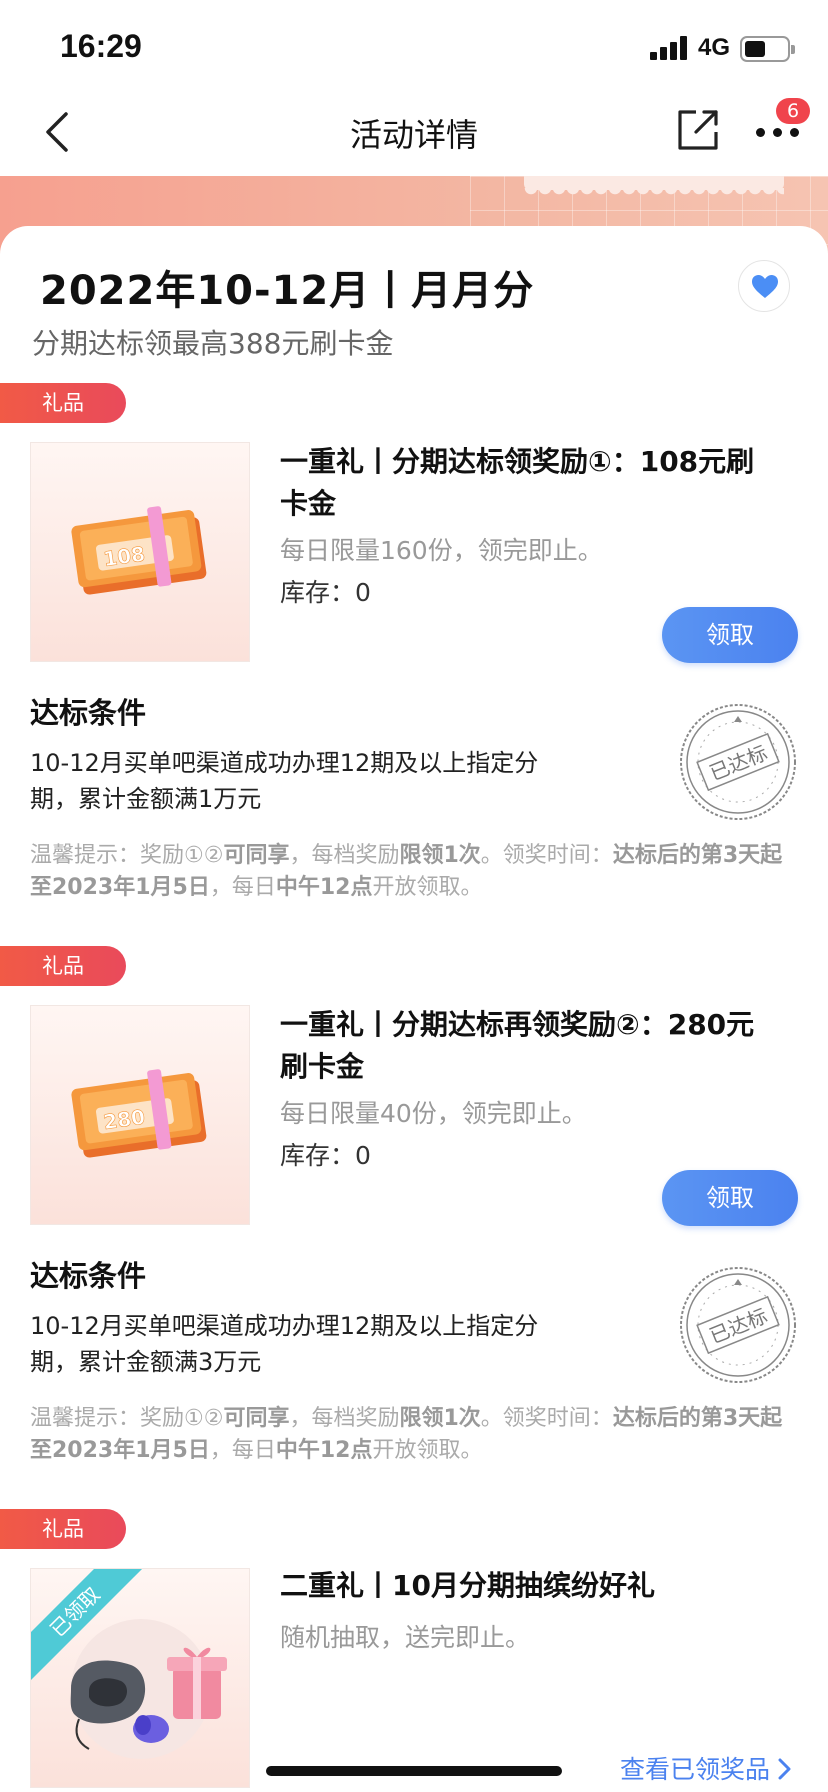  I want to click on status-bar: 16:29 4G, so click(414, 45).